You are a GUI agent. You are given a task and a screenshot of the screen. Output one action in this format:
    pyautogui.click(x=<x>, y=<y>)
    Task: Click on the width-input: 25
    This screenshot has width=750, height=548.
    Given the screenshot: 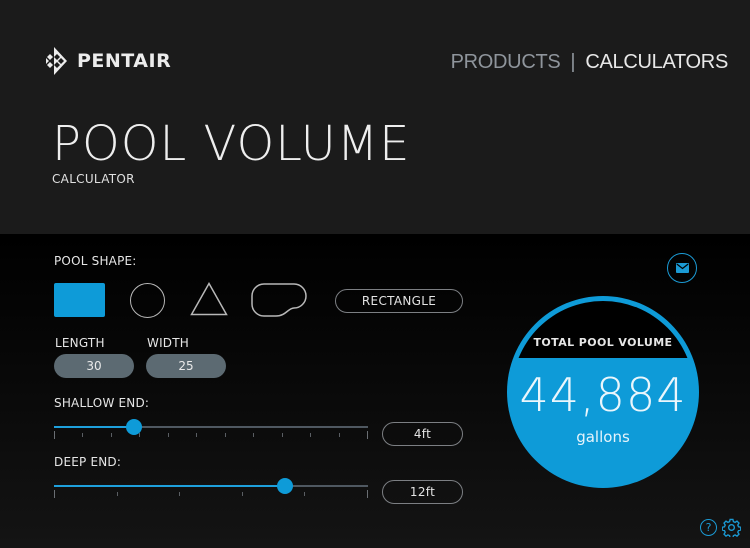 What is the action you would take?
    pyautogui.click(x=186, y=366)
    